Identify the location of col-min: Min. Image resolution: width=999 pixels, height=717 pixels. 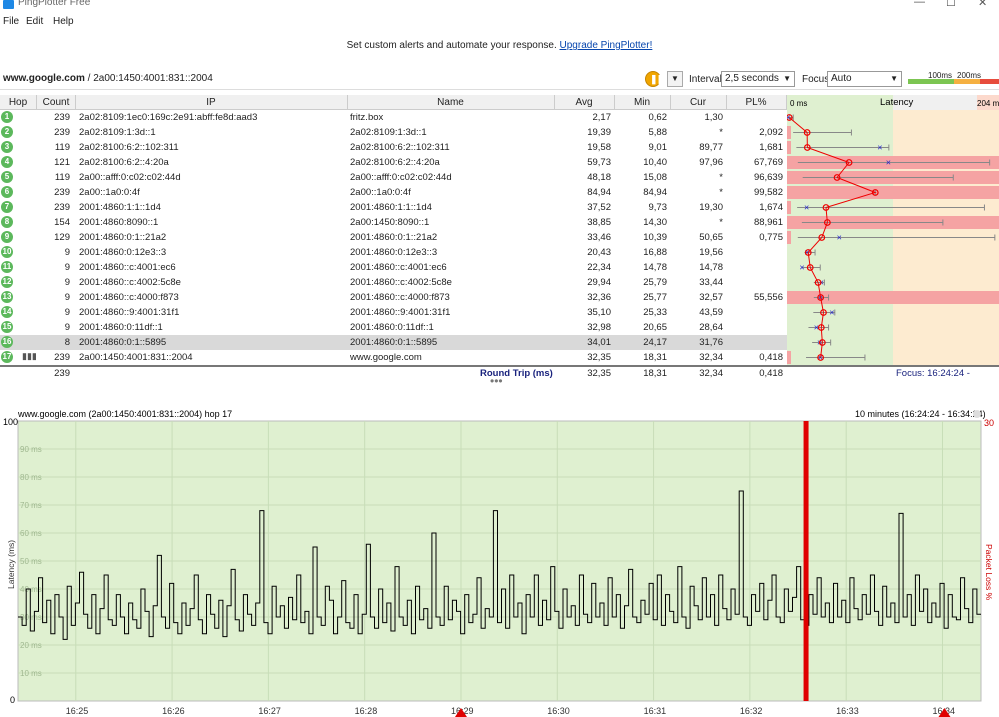
(642, 102).